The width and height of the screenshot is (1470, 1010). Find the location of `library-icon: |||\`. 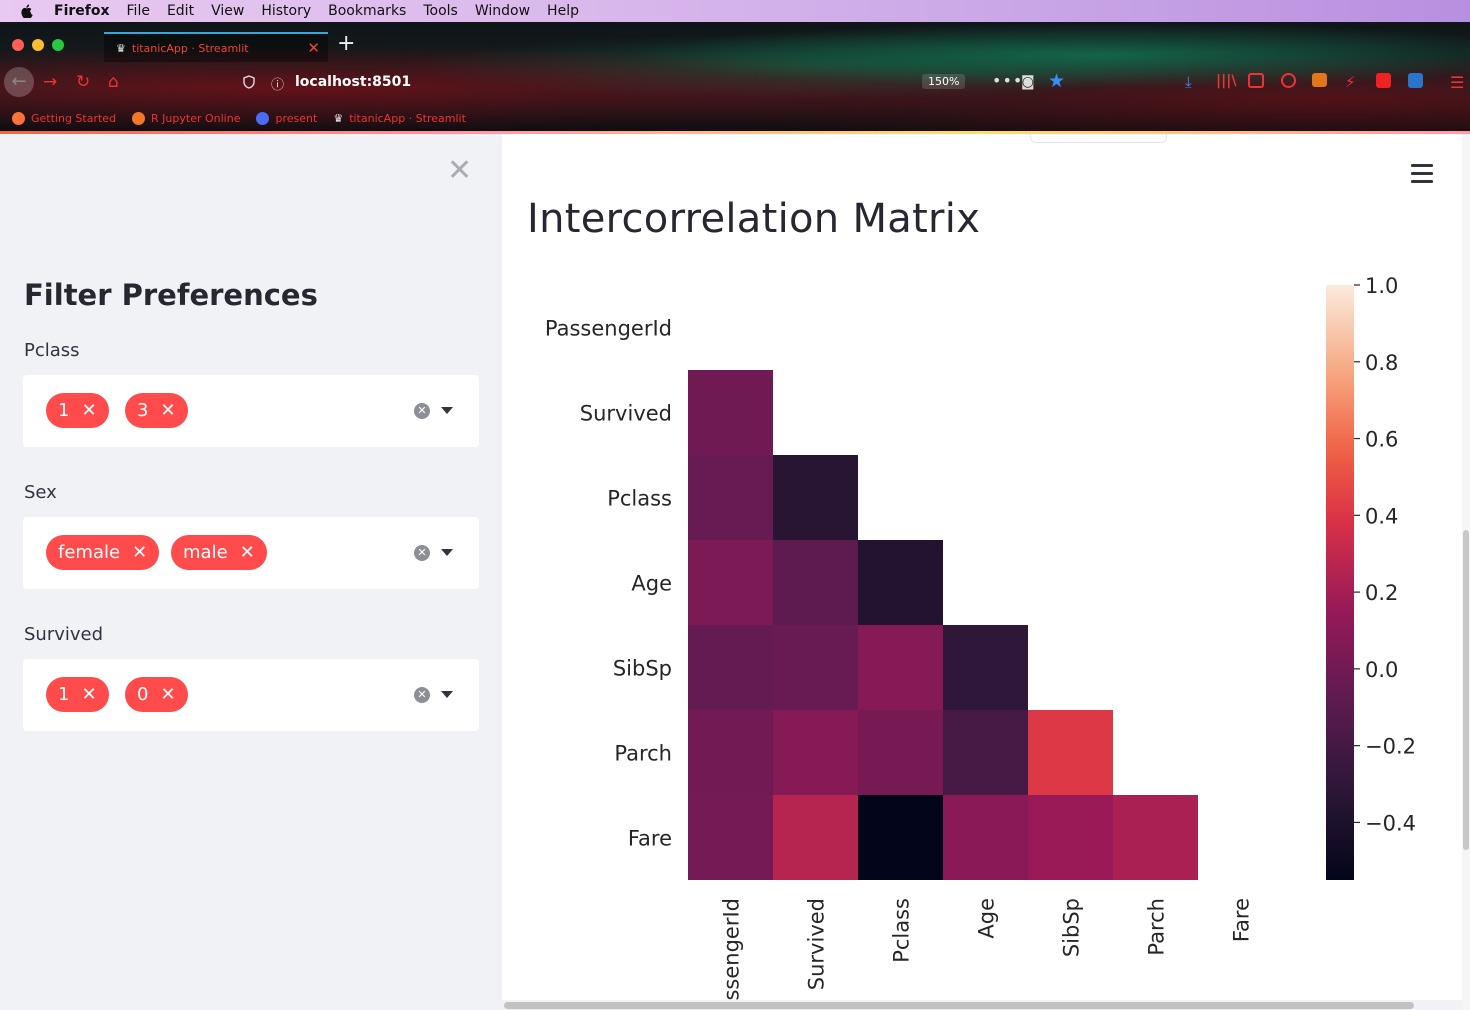

library-icon: |||\ is located at coordinates (1226, 81).